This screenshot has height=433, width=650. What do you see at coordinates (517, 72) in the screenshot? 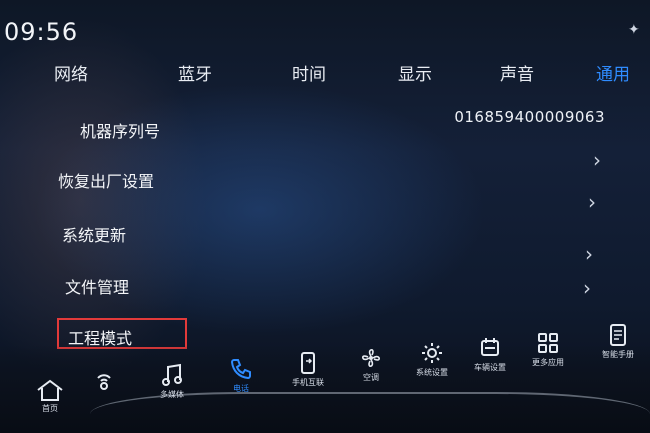
I see `tab-sound: 声音` at bounding box center [517, 72].